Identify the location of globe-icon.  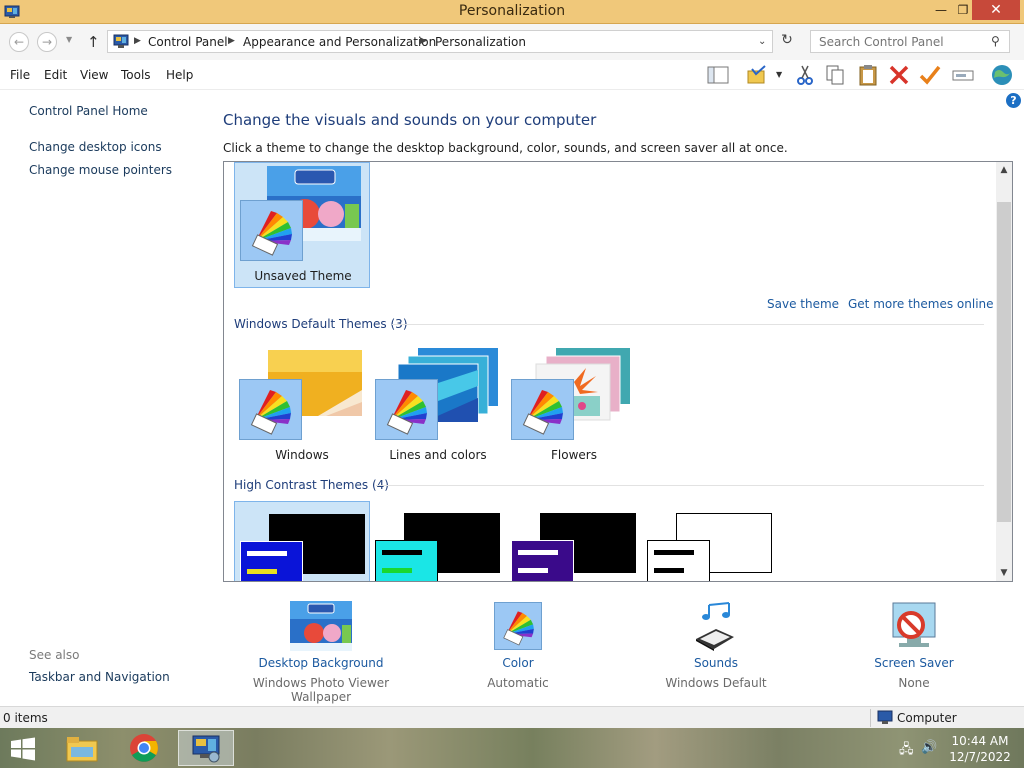
(1002, 75).